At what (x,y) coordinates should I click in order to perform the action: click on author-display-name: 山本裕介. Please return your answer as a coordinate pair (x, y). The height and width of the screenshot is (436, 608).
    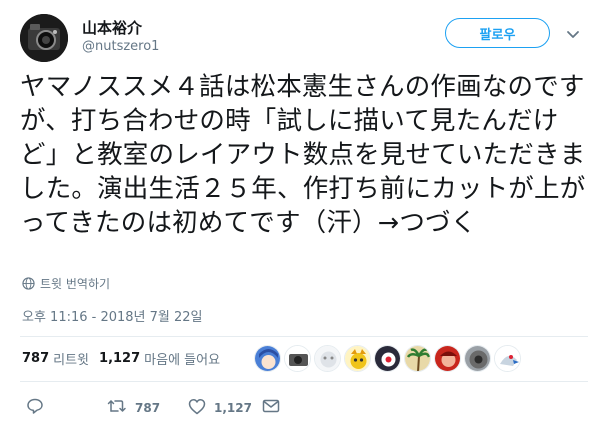
    Looking at the image, I should click on (112, 27).